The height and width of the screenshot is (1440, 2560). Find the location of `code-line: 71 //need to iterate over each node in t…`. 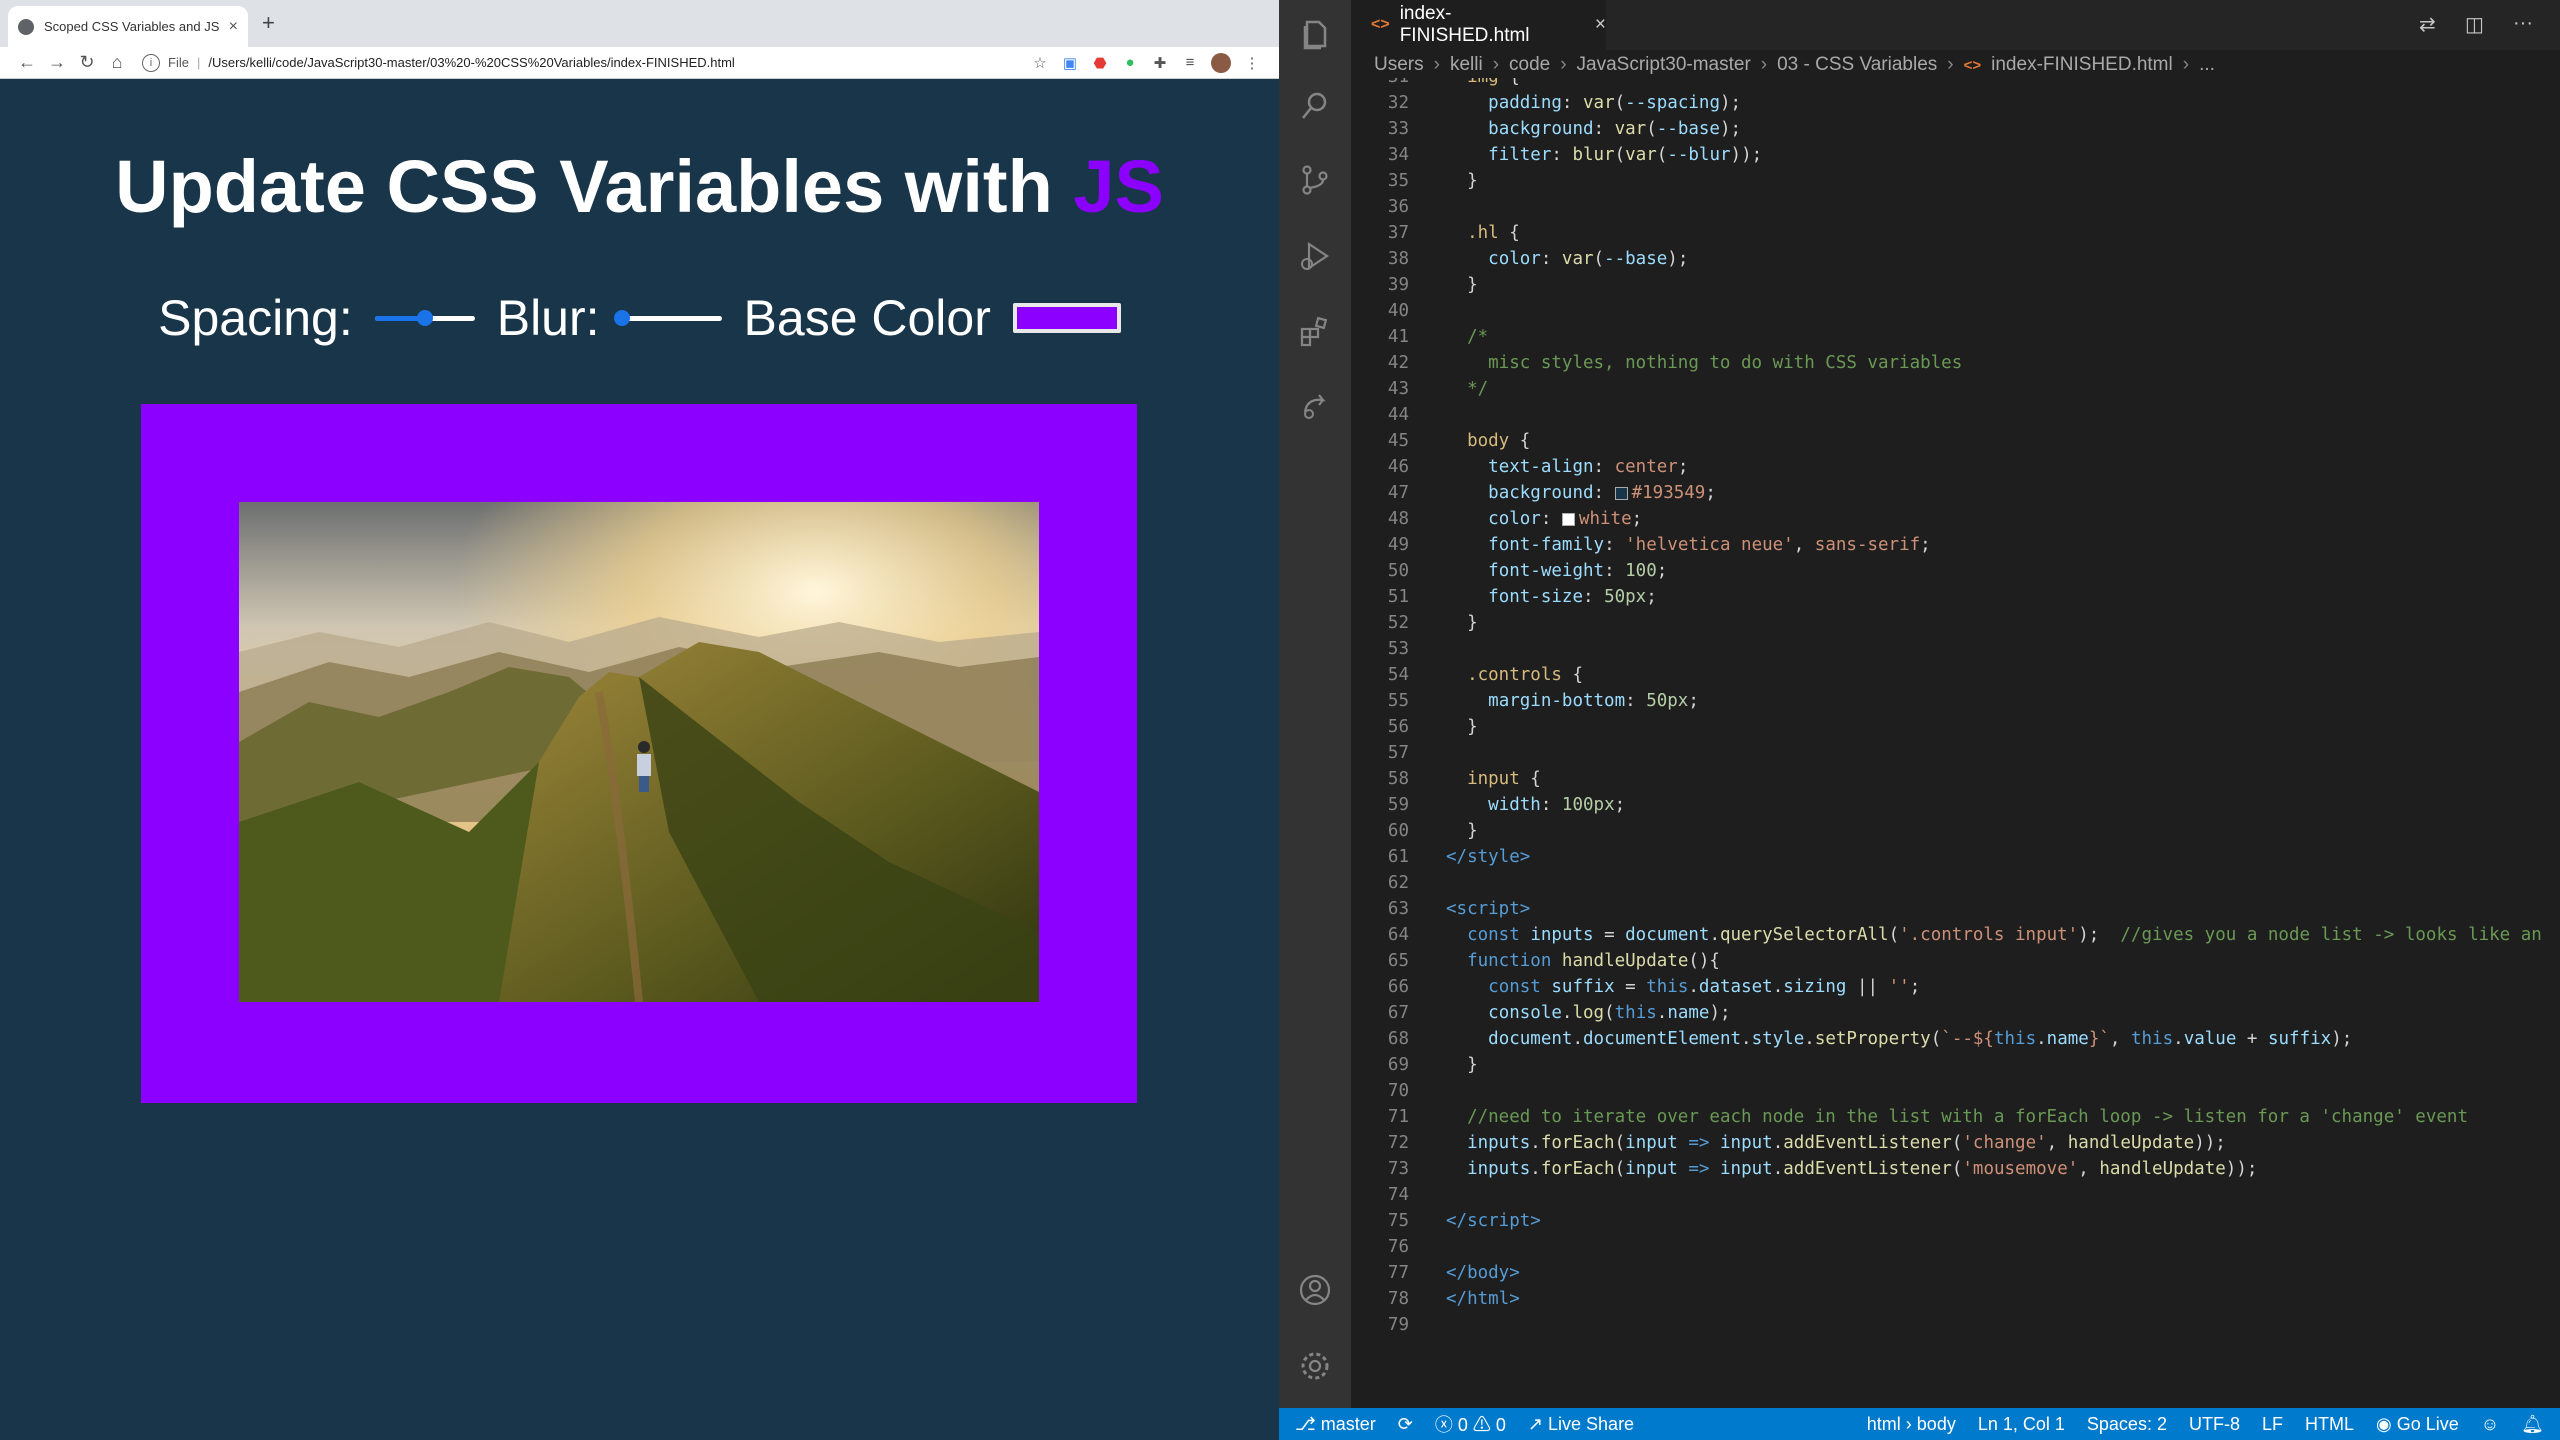

code-line: 71 //need to iterate over each node in t… is located at coordinates (1955, 1117).